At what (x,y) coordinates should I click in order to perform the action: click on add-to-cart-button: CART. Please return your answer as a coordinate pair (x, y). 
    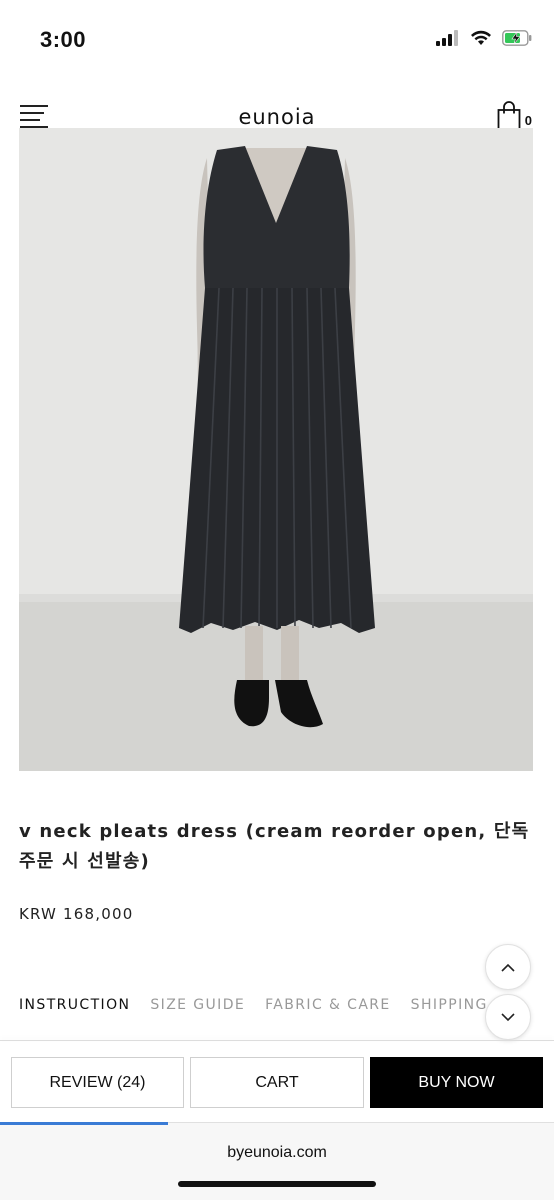
    Looking at the image, I should click on (277, 1082).